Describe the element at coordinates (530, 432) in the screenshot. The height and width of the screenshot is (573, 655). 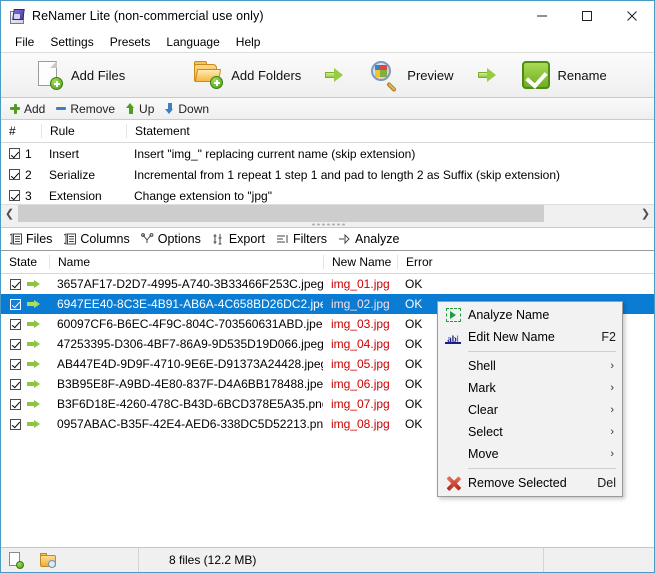
I see `menu-item-select: Select ›` at that location.